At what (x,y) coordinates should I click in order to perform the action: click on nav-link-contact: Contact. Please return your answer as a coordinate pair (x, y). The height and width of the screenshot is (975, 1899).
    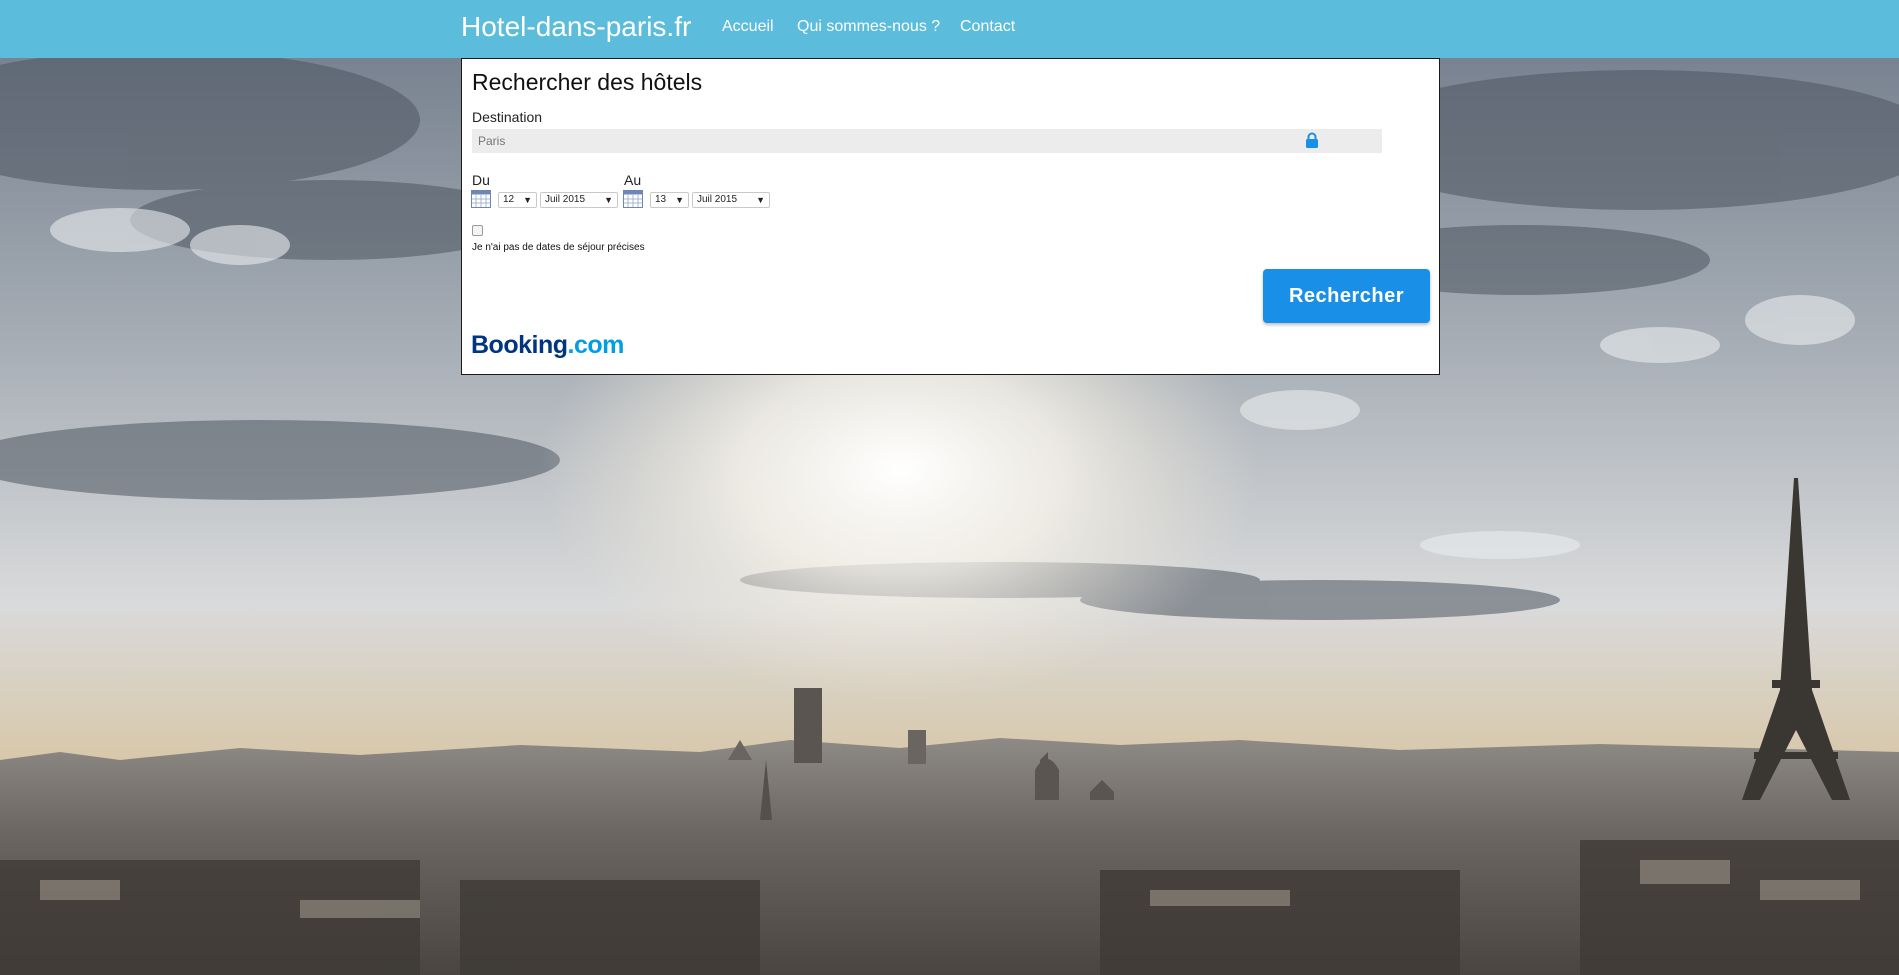
    Looking at the image, I should click on (987, 27).